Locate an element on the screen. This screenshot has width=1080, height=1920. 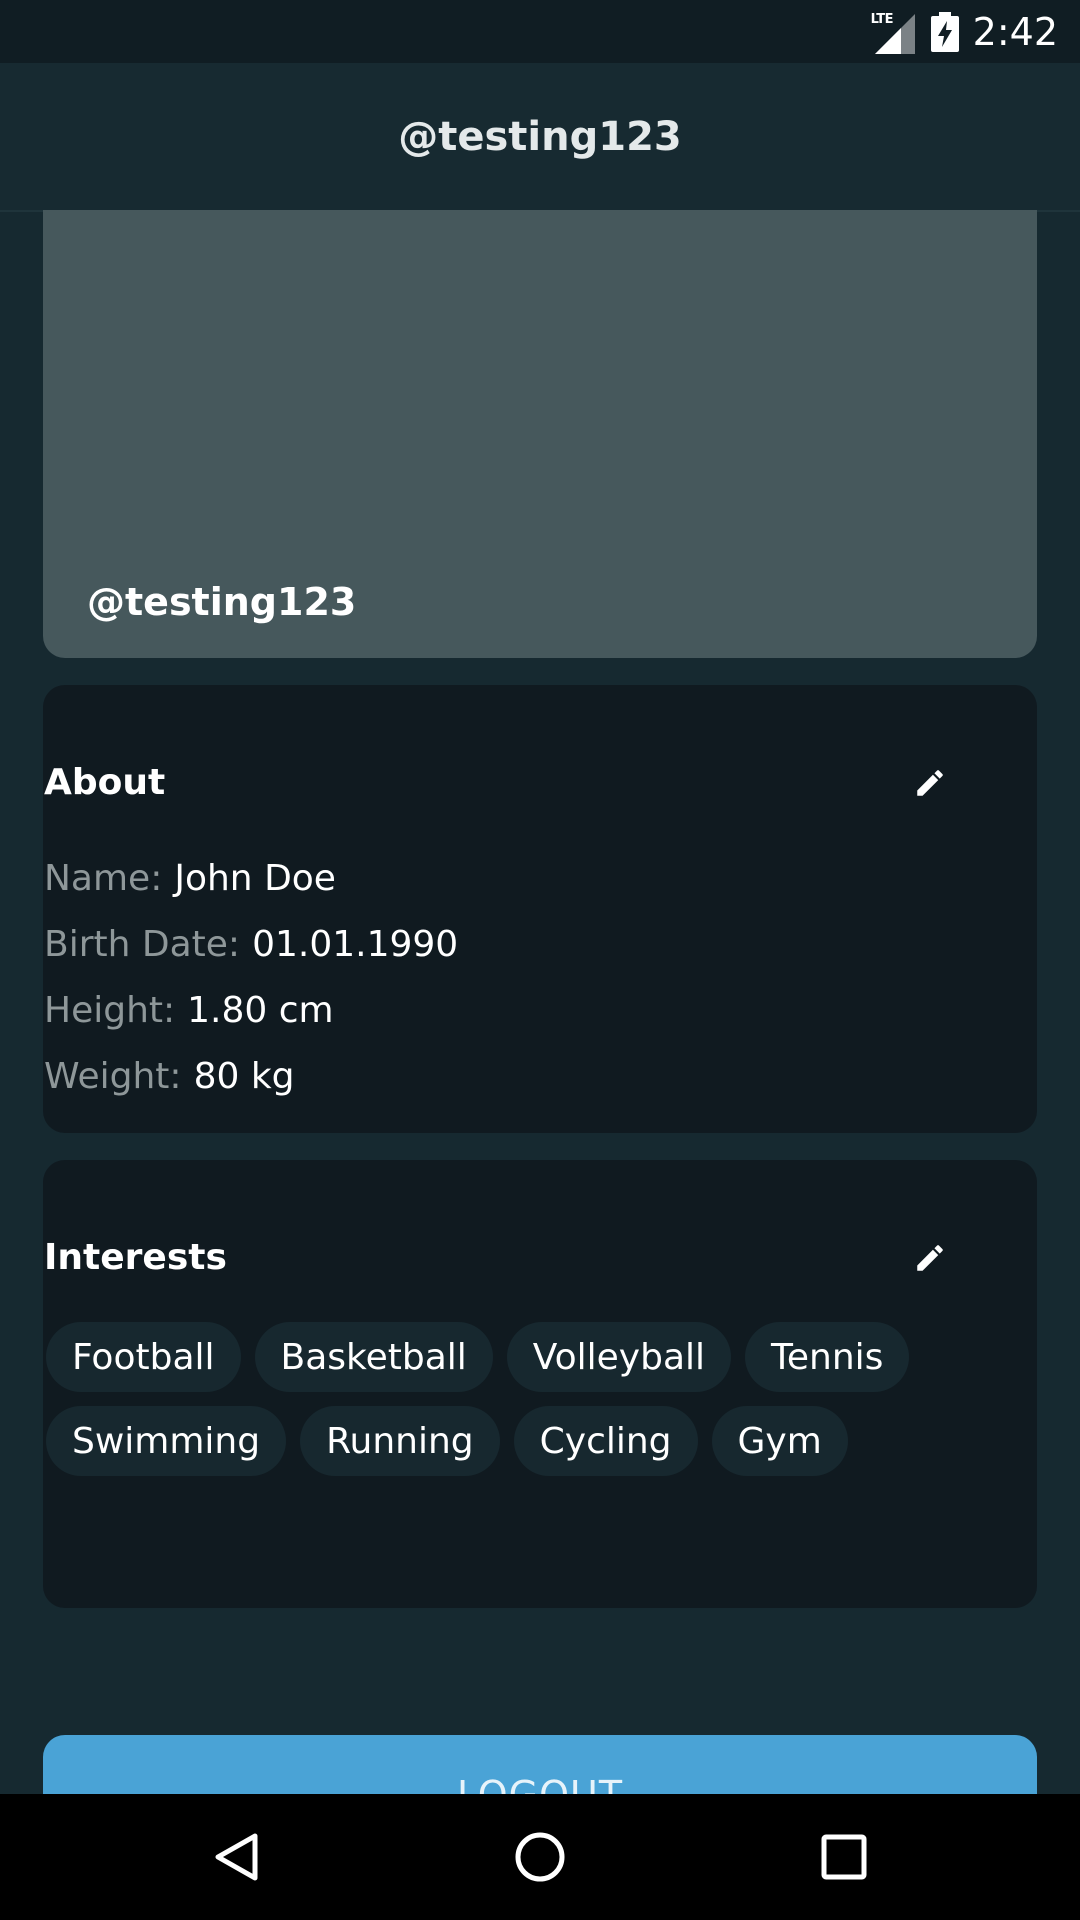
battery-charging-icon is located at coordinates (944, 32).